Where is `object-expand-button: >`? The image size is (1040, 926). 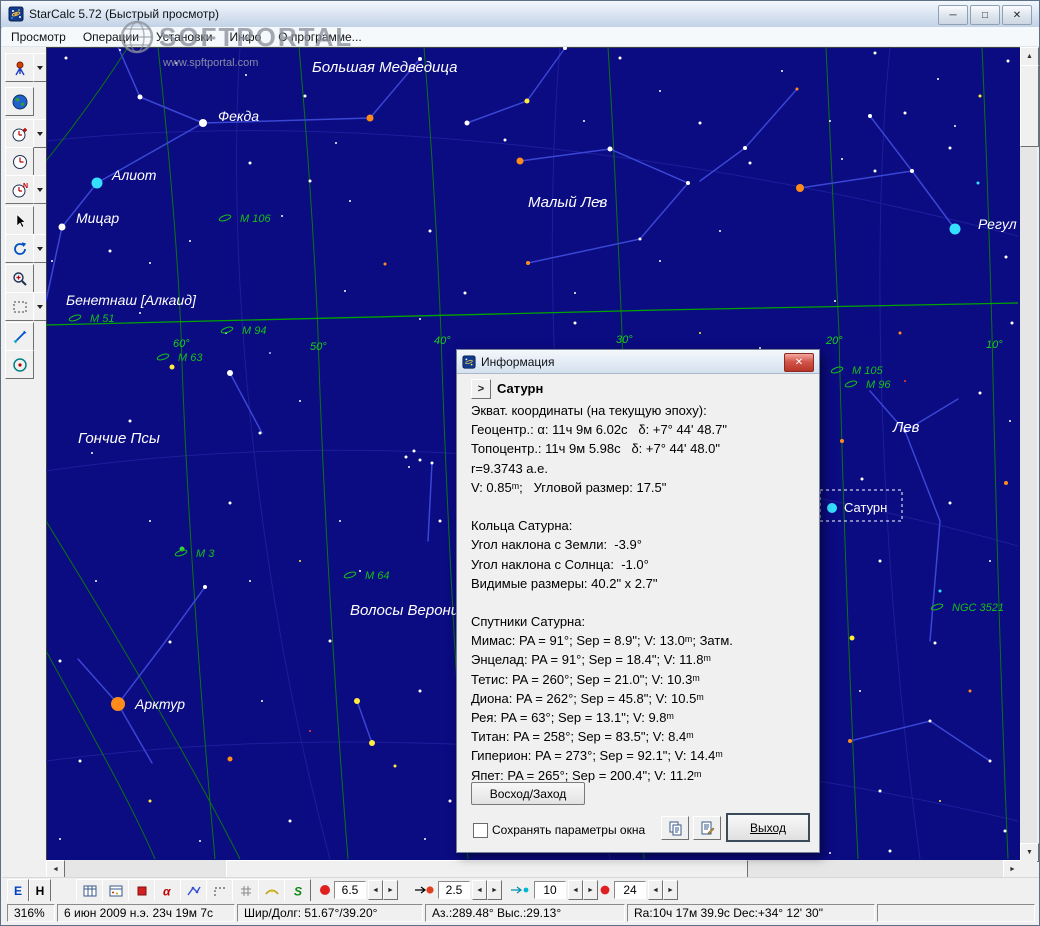
object-expand-button: > is located at coordinates (481, 389).